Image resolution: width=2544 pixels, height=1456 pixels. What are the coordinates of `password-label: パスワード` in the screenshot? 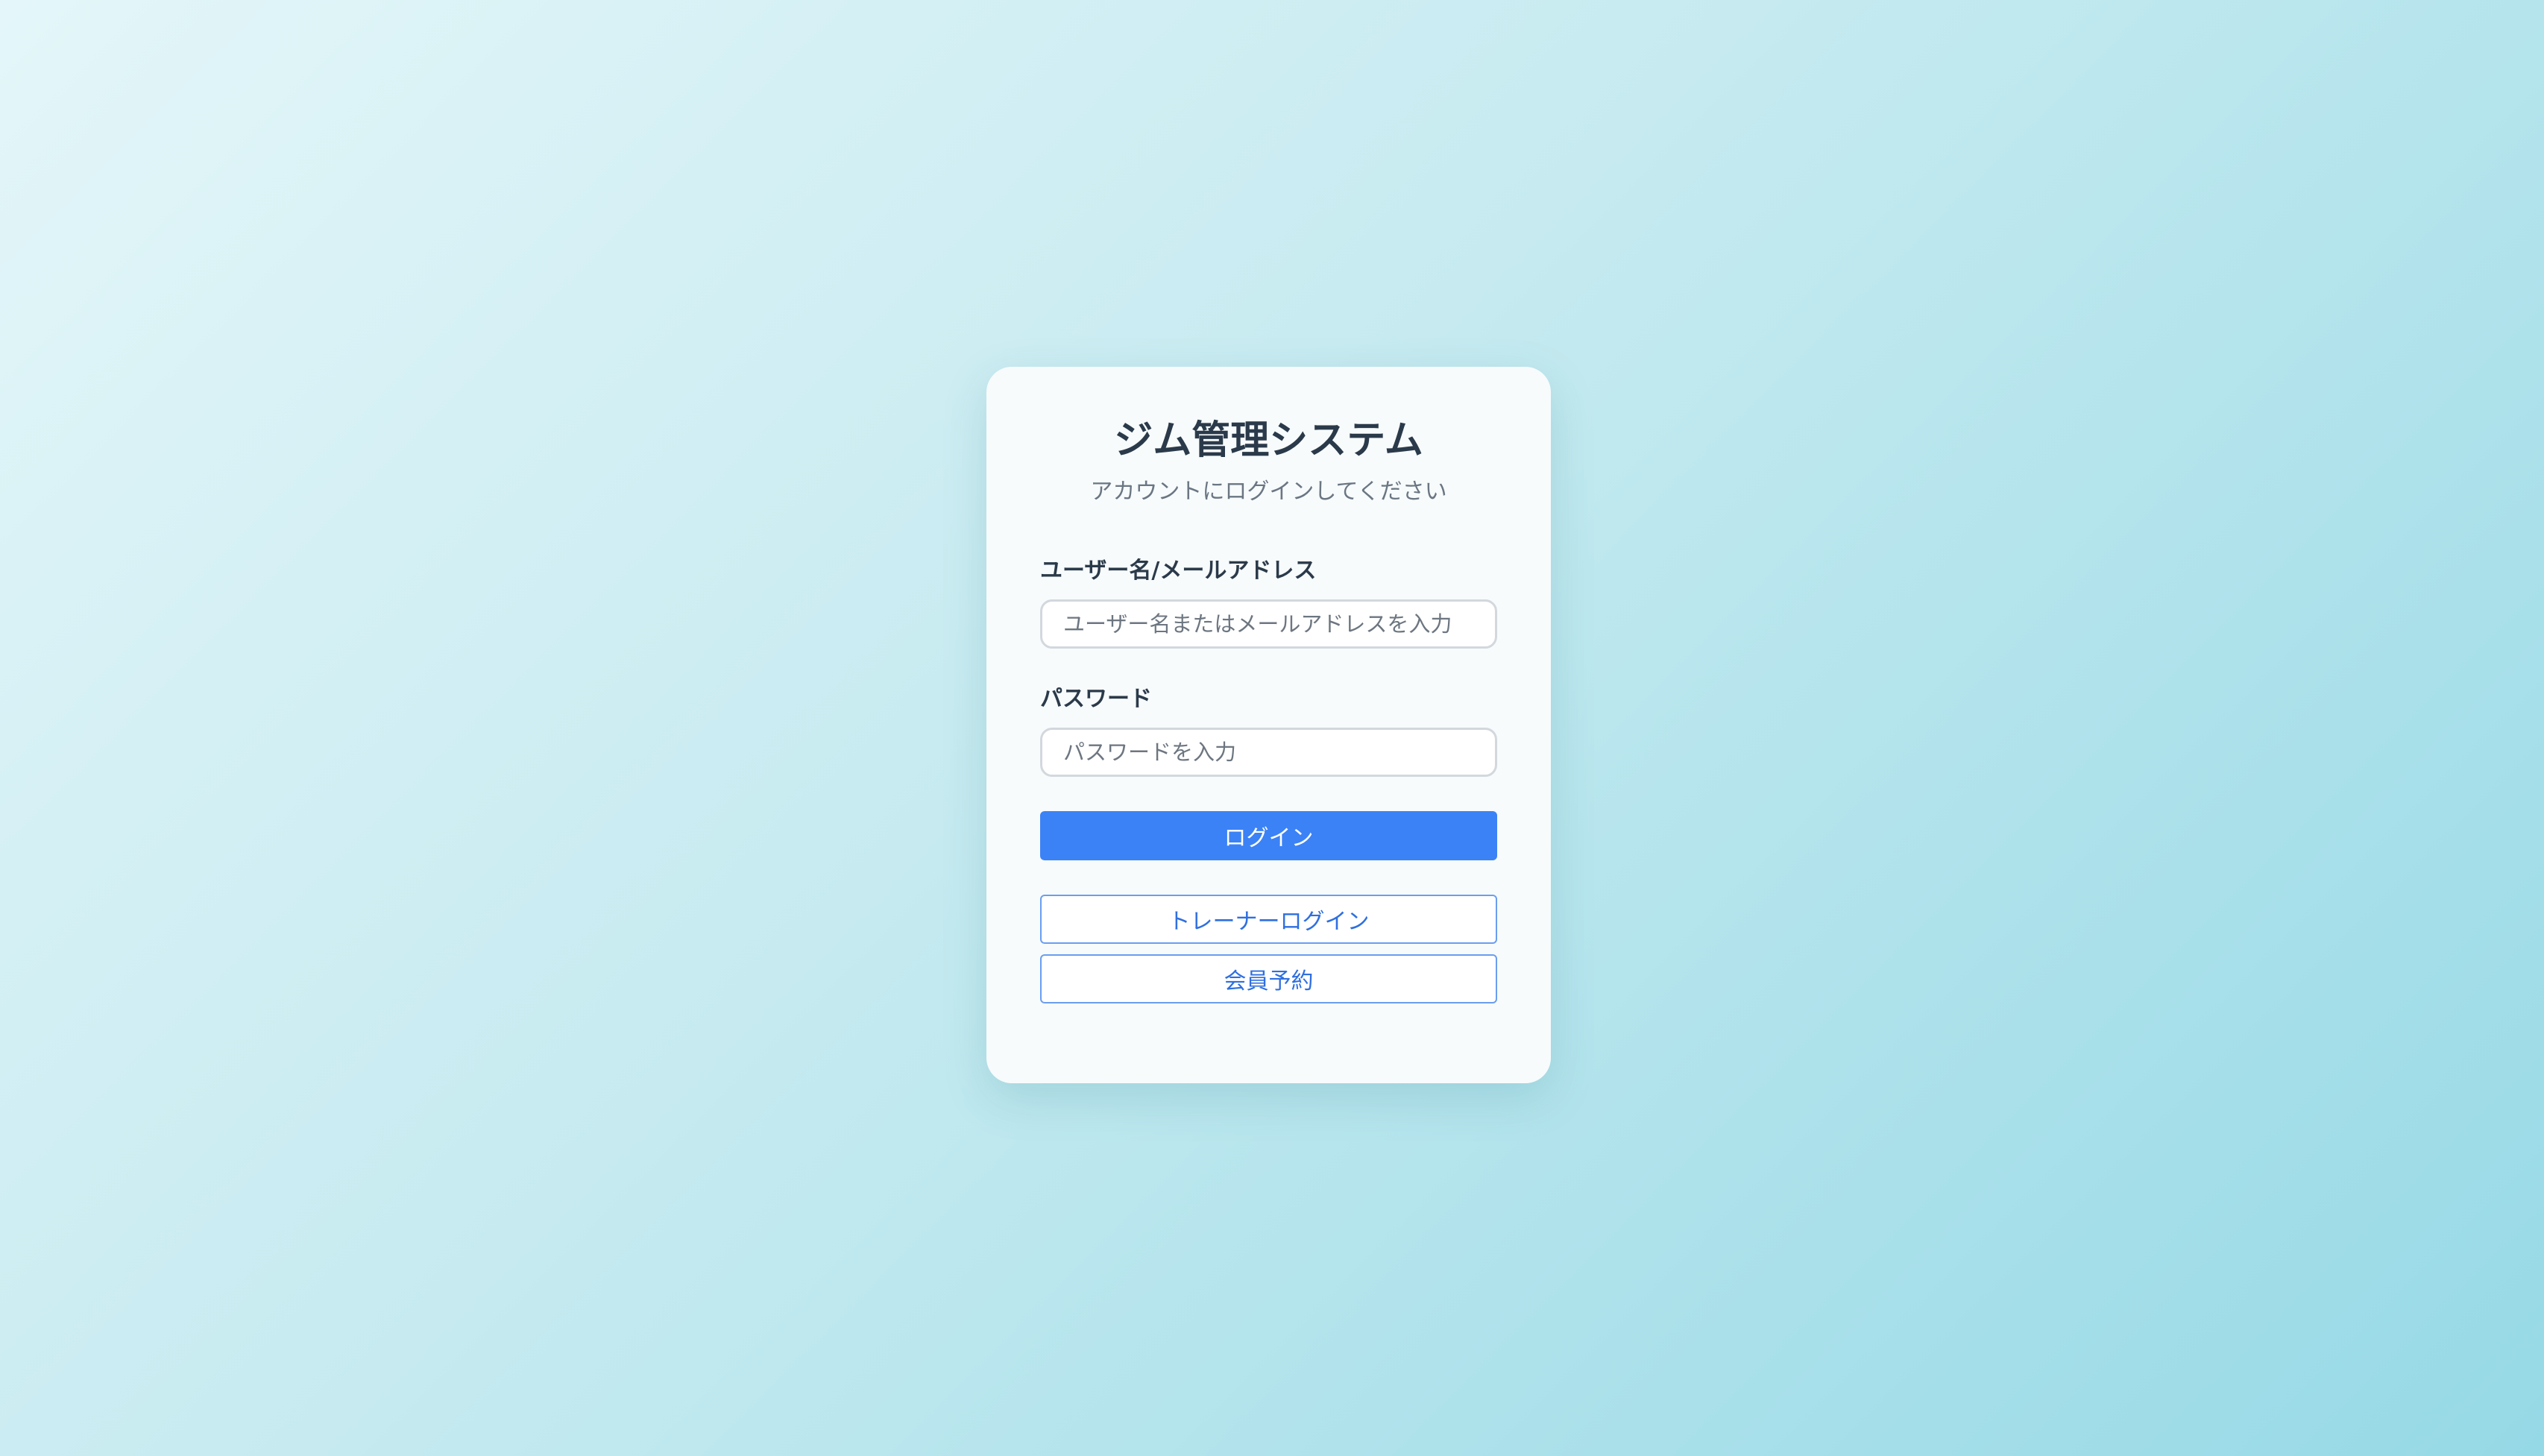 It's located at (1096, 698).